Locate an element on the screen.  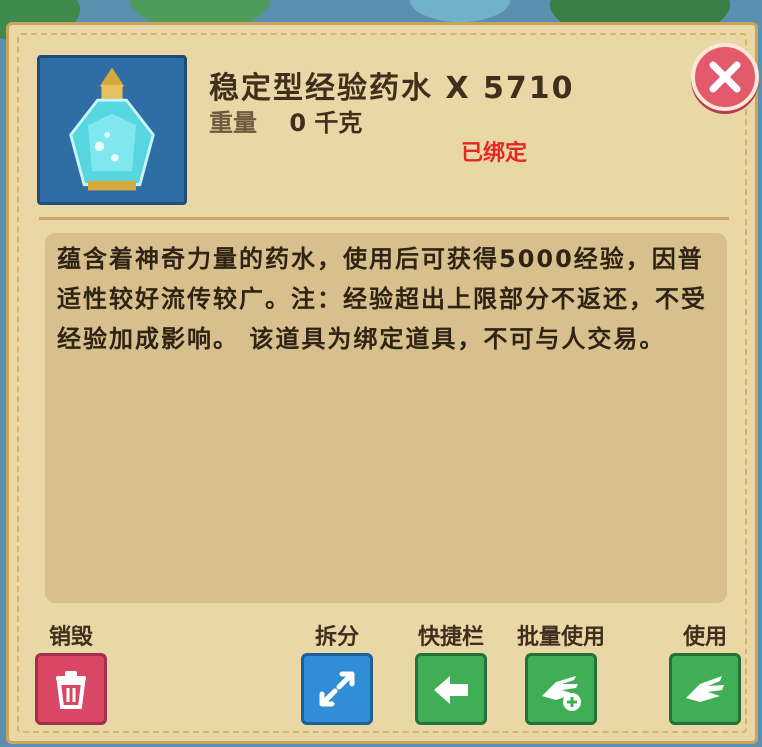
use-action: 使用 is located at coordinates (705, 672).